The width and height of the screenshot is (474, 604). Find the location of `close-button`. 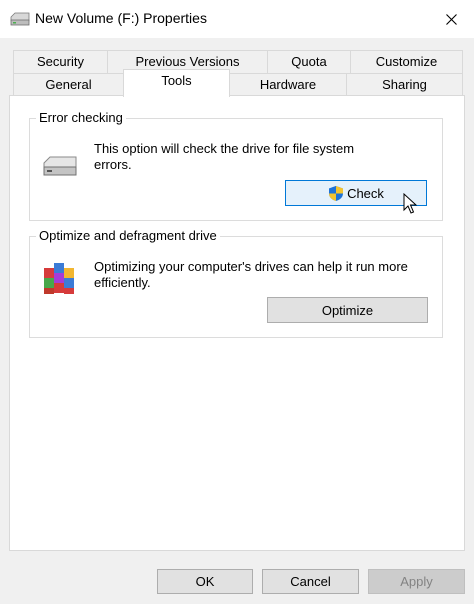

close-button is located at coordinates (451, 19).